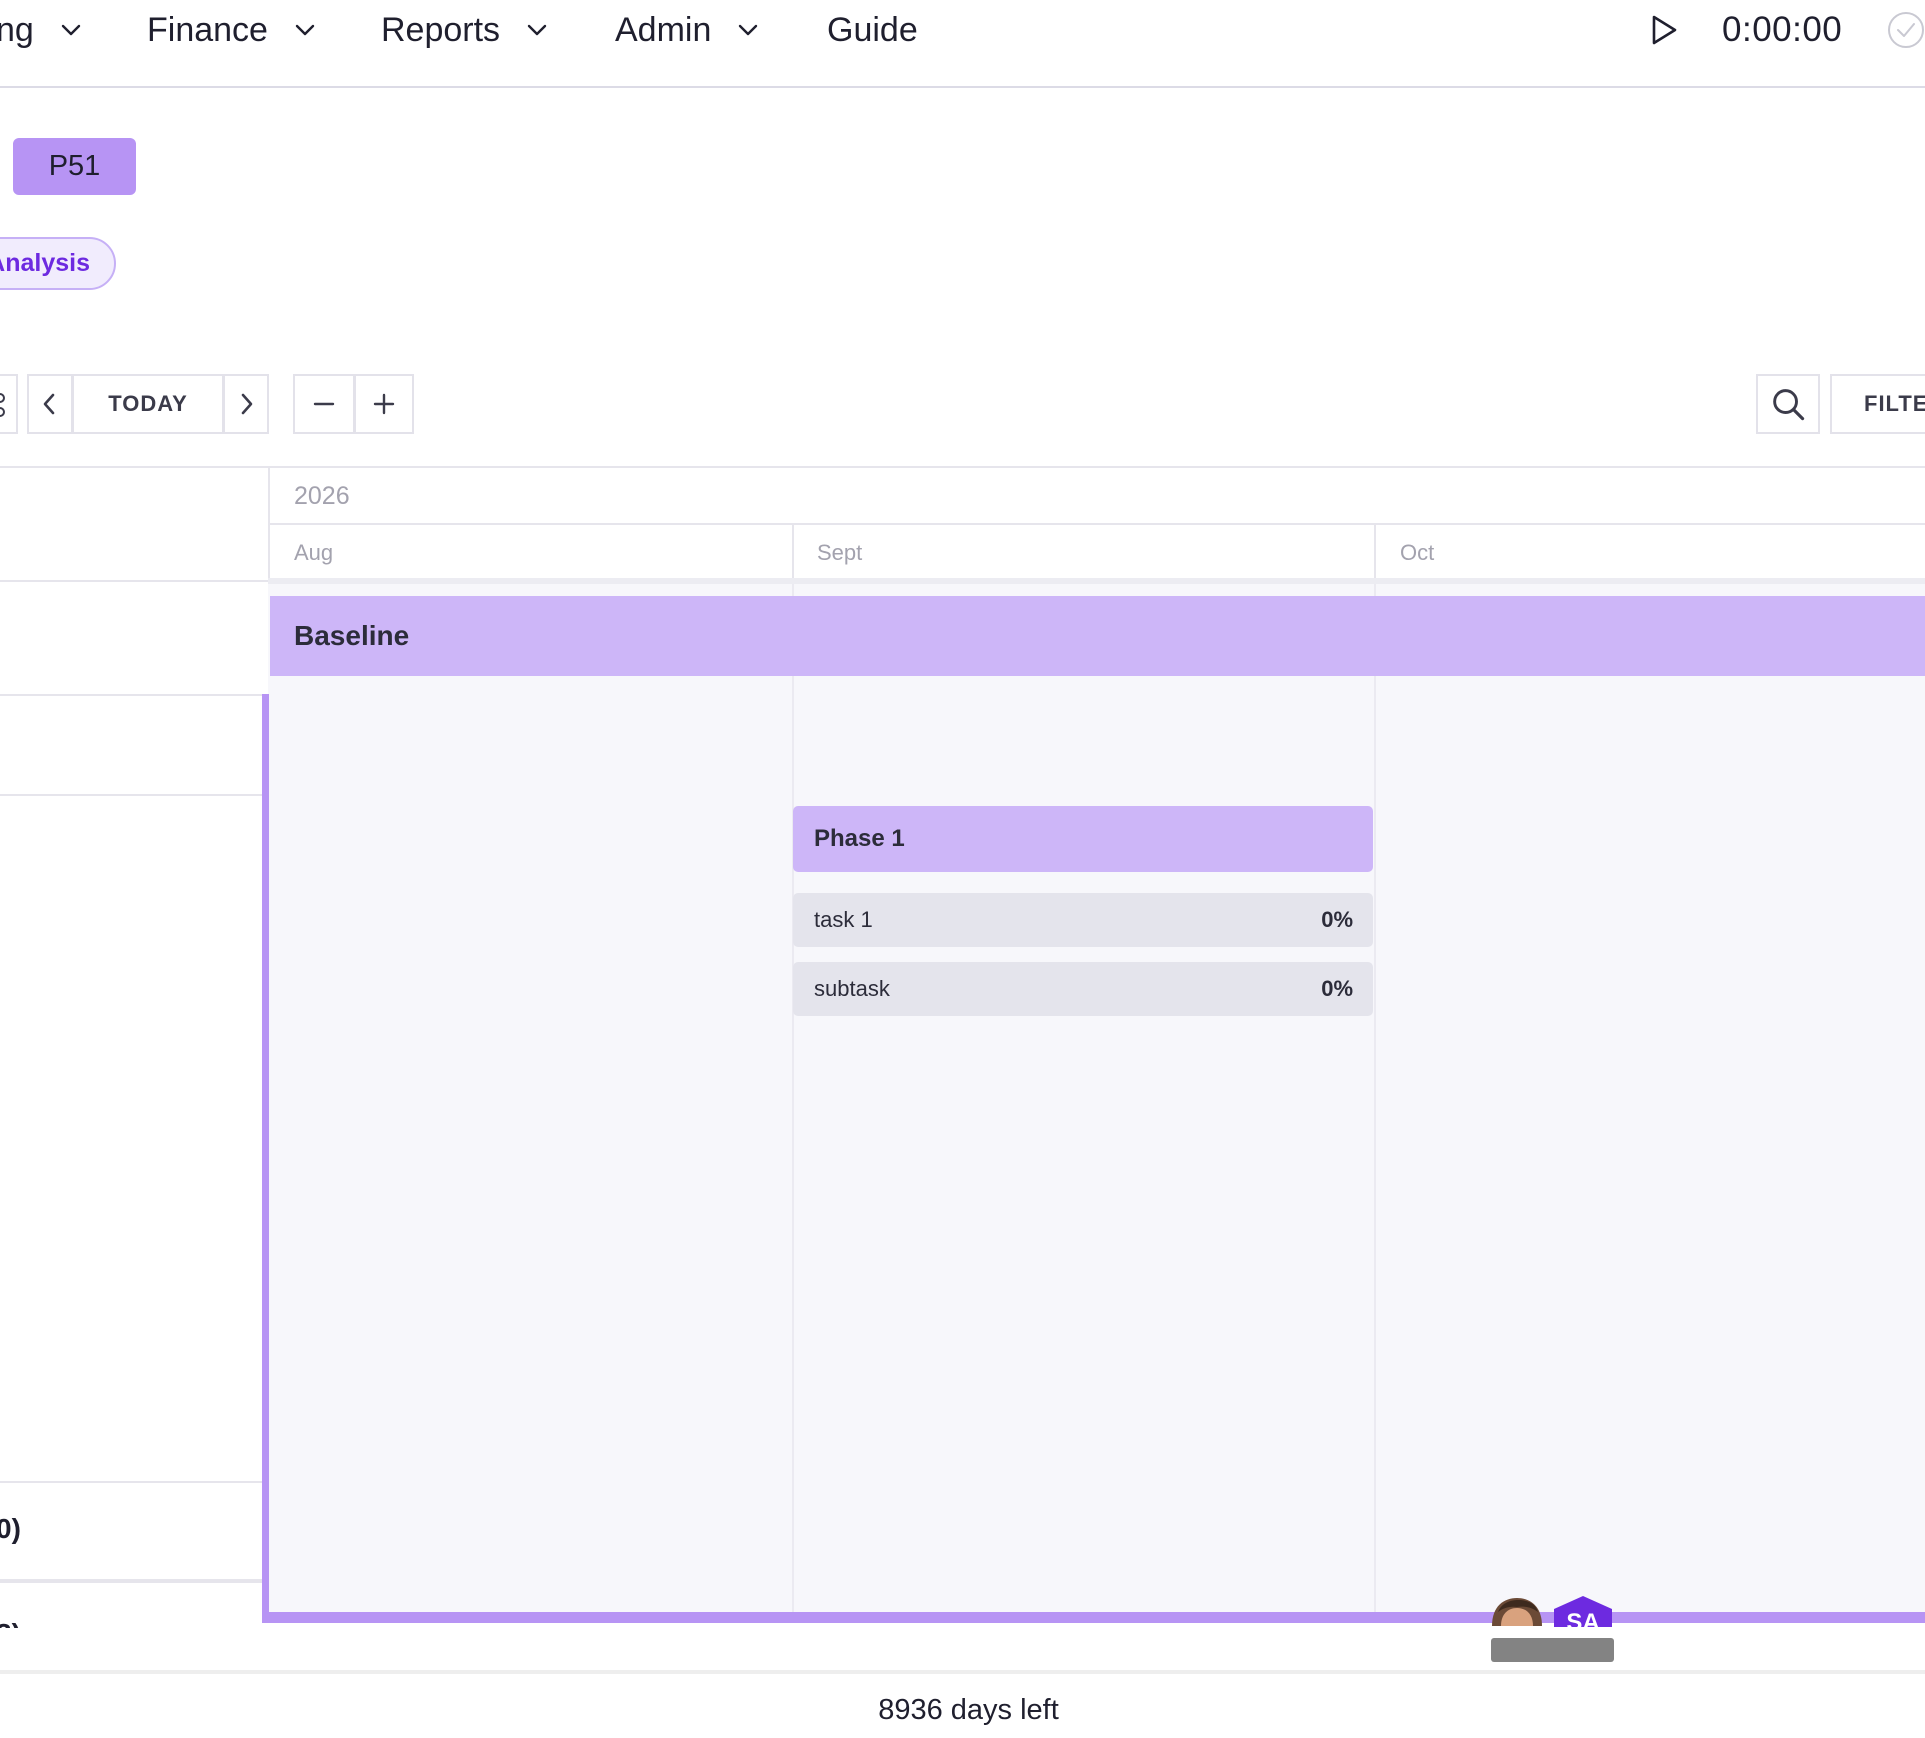 Image resolution: width=1925 pixels, height=1738 pixels. I want to click on task-bar: task 1 0%, so click(1083, 920).